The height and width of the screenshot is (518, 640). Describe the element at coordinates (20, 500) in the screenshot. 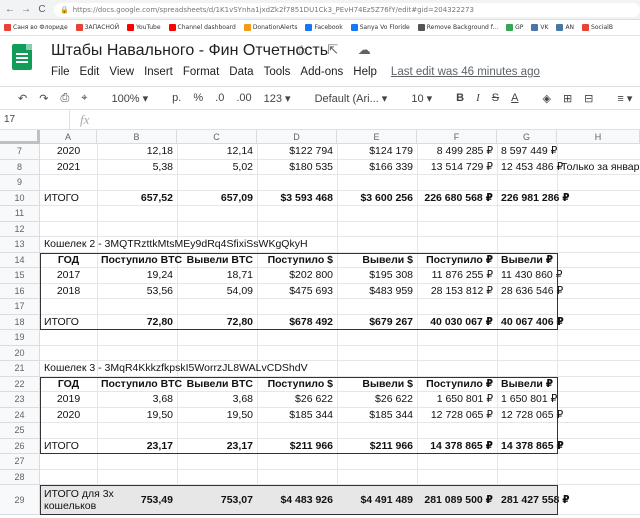

I see `row-header-29: 29` at that location.